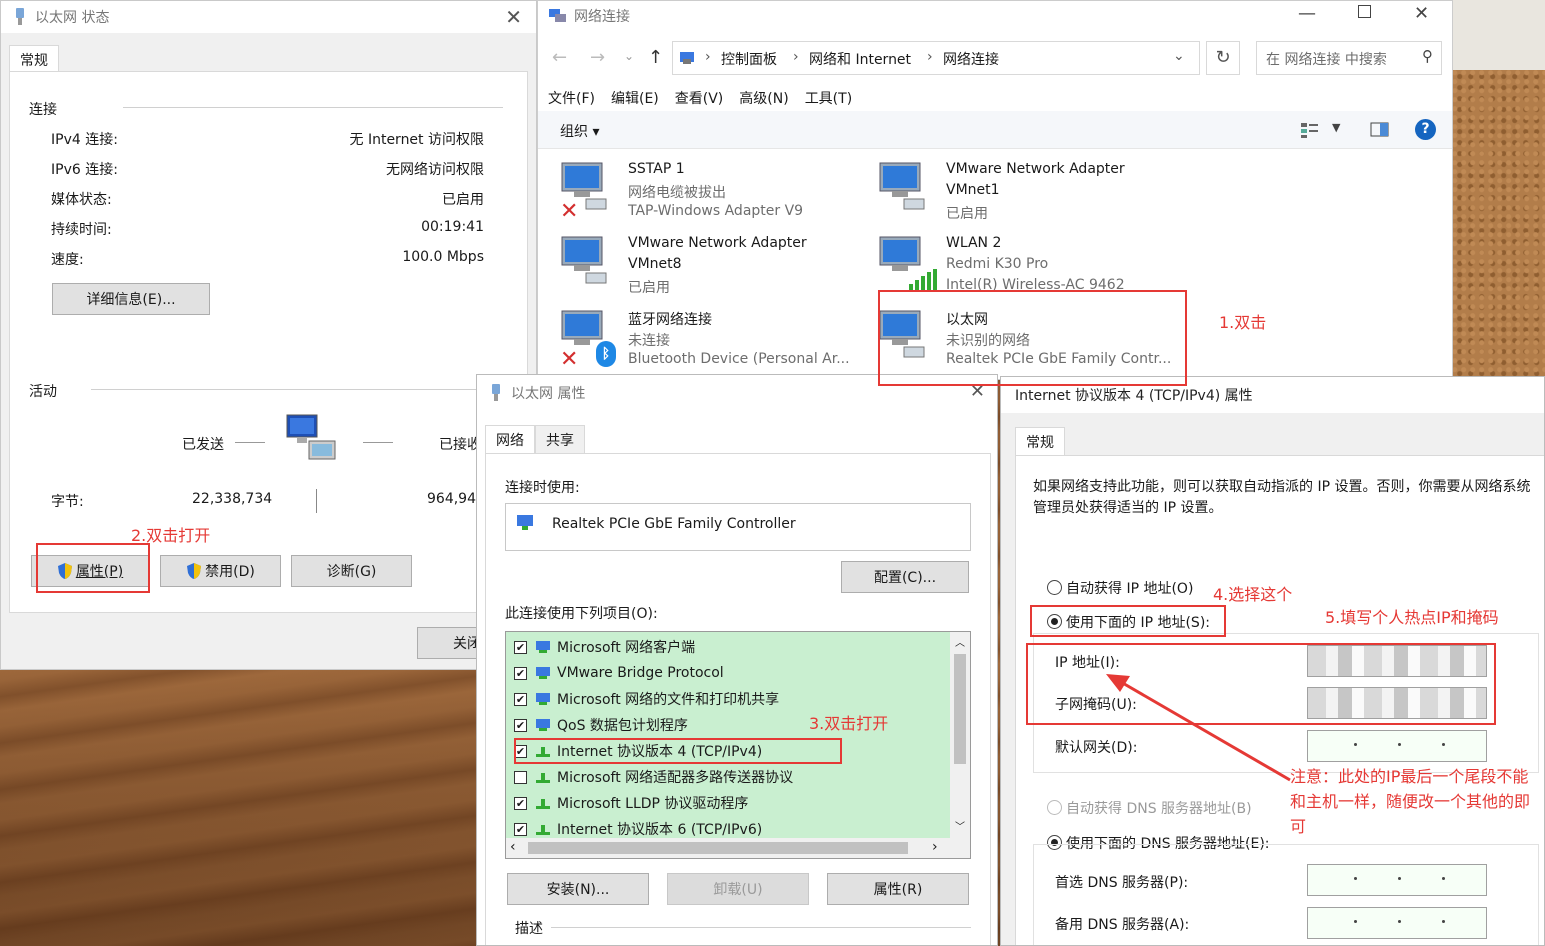  I want to click on disable-button: 禁用(D), so click(220, 571).